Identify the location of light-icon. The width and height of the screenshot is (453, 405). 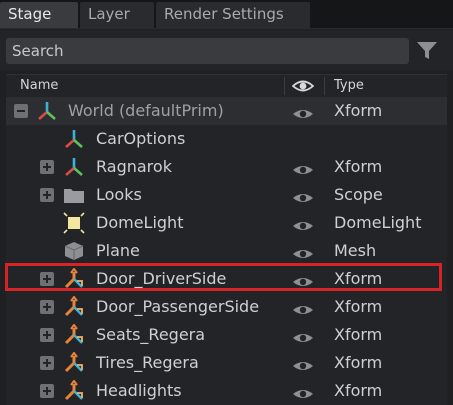
(74, 223).